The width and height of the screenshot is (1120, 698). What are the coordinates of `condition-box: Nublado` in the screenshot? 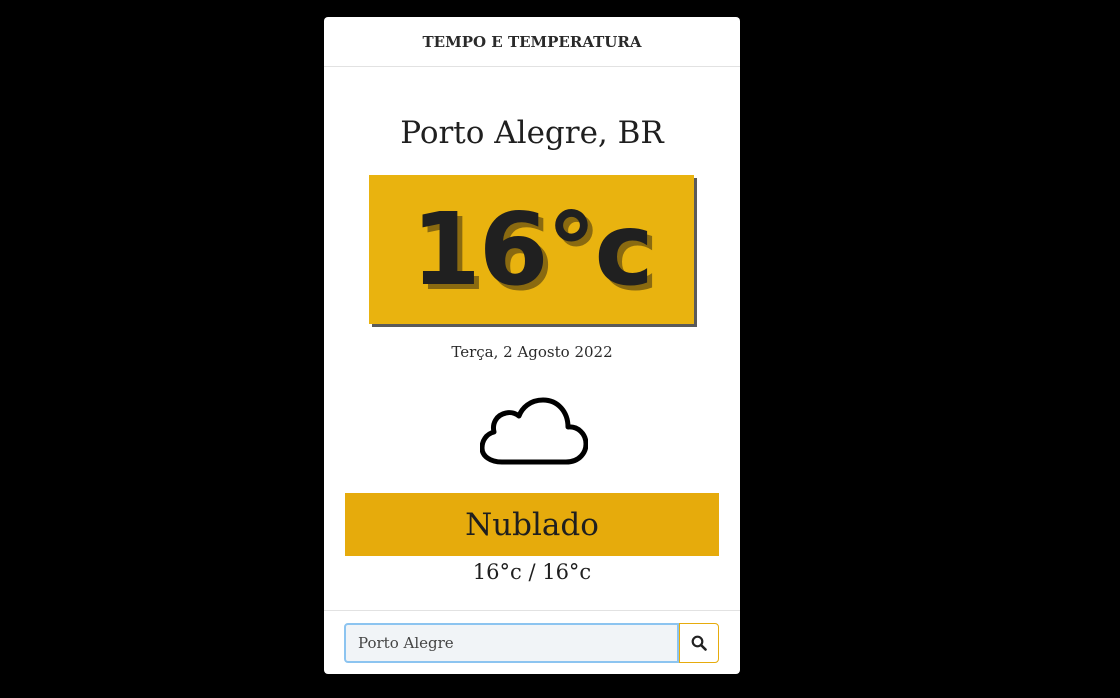 It's located at (532, 524).